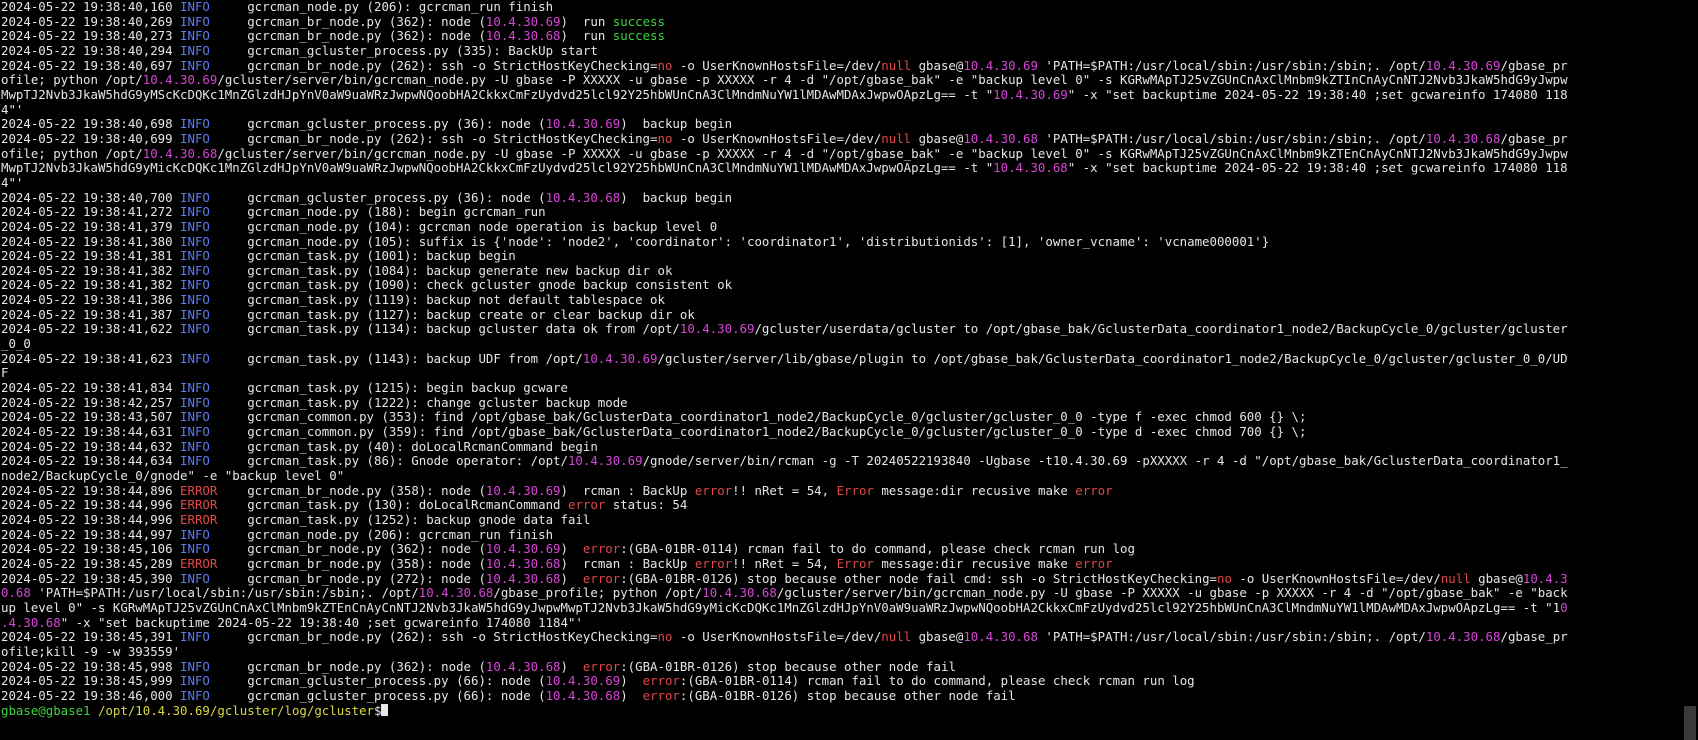 This screenshot has height=740, width=1698. Describe the element at coordinates (91, 402) in the screenshot. I see `log-segment: 2024-05-22 19:38:42,257` at that location.